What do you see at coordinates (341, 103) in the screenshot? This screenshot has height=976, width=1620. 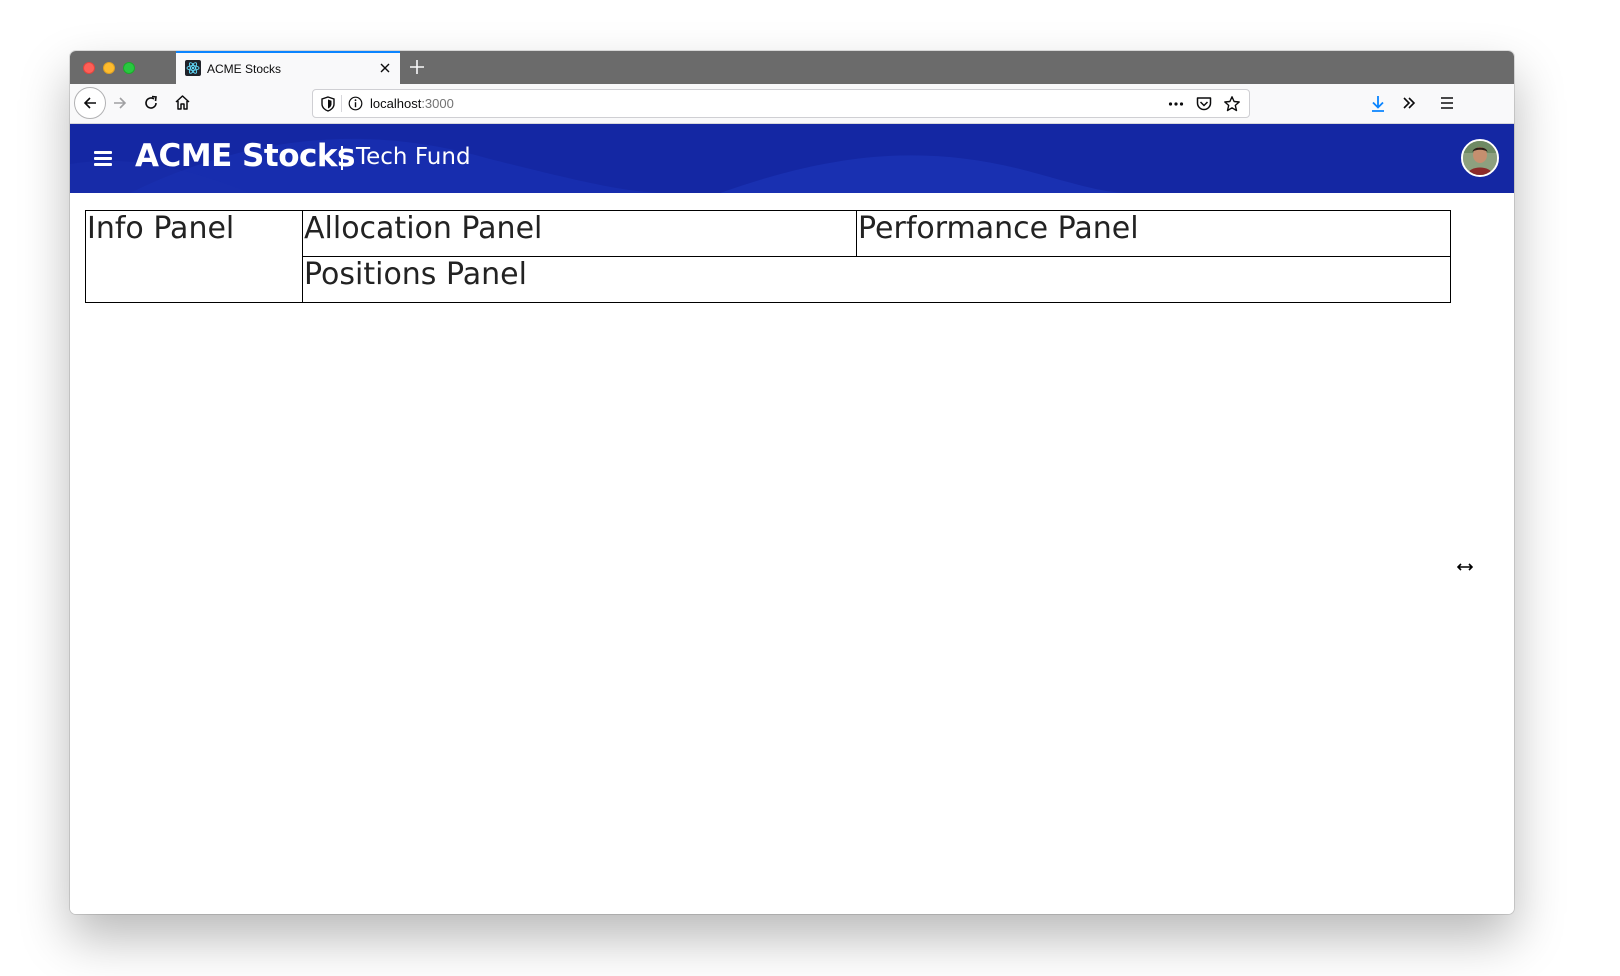 I see `url-separator` at bounding box center [341, 103].